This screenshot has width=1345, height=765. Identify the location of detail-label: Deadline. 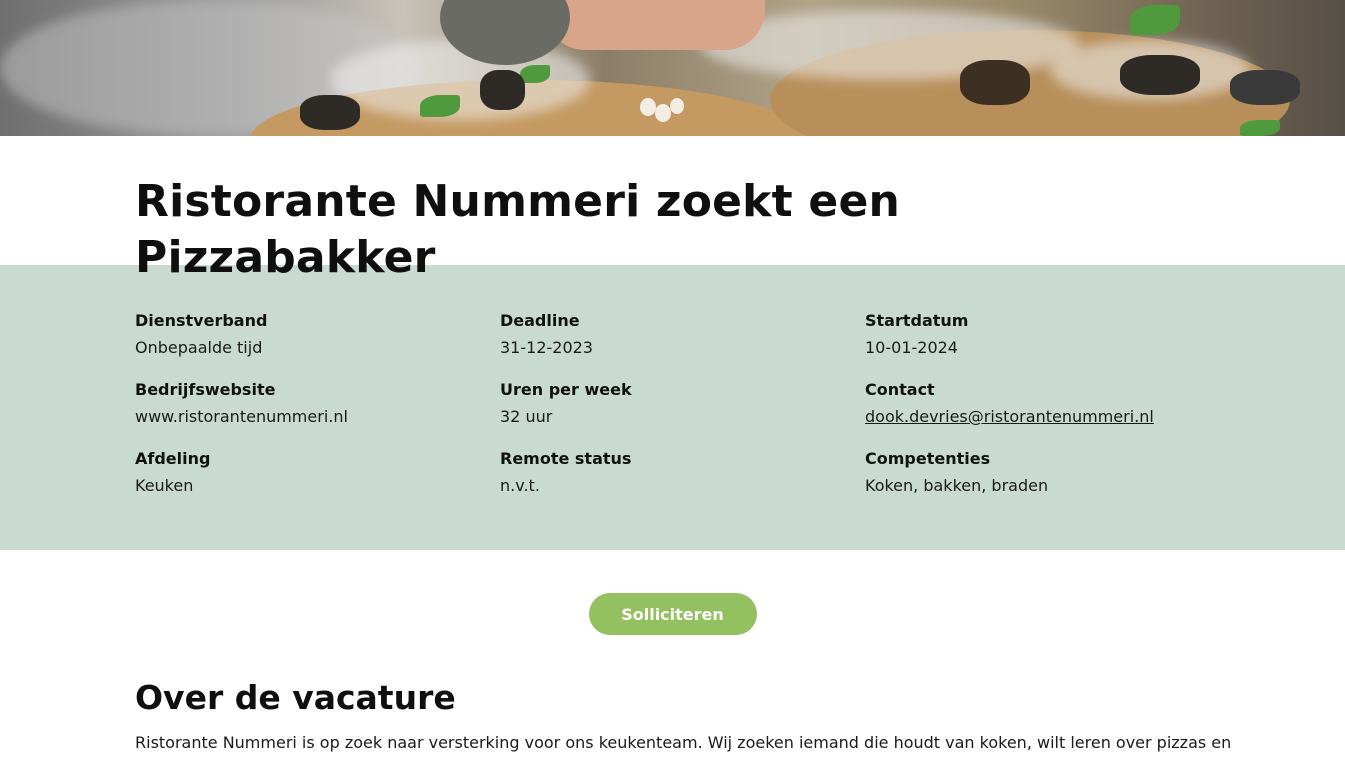
(540, 320).